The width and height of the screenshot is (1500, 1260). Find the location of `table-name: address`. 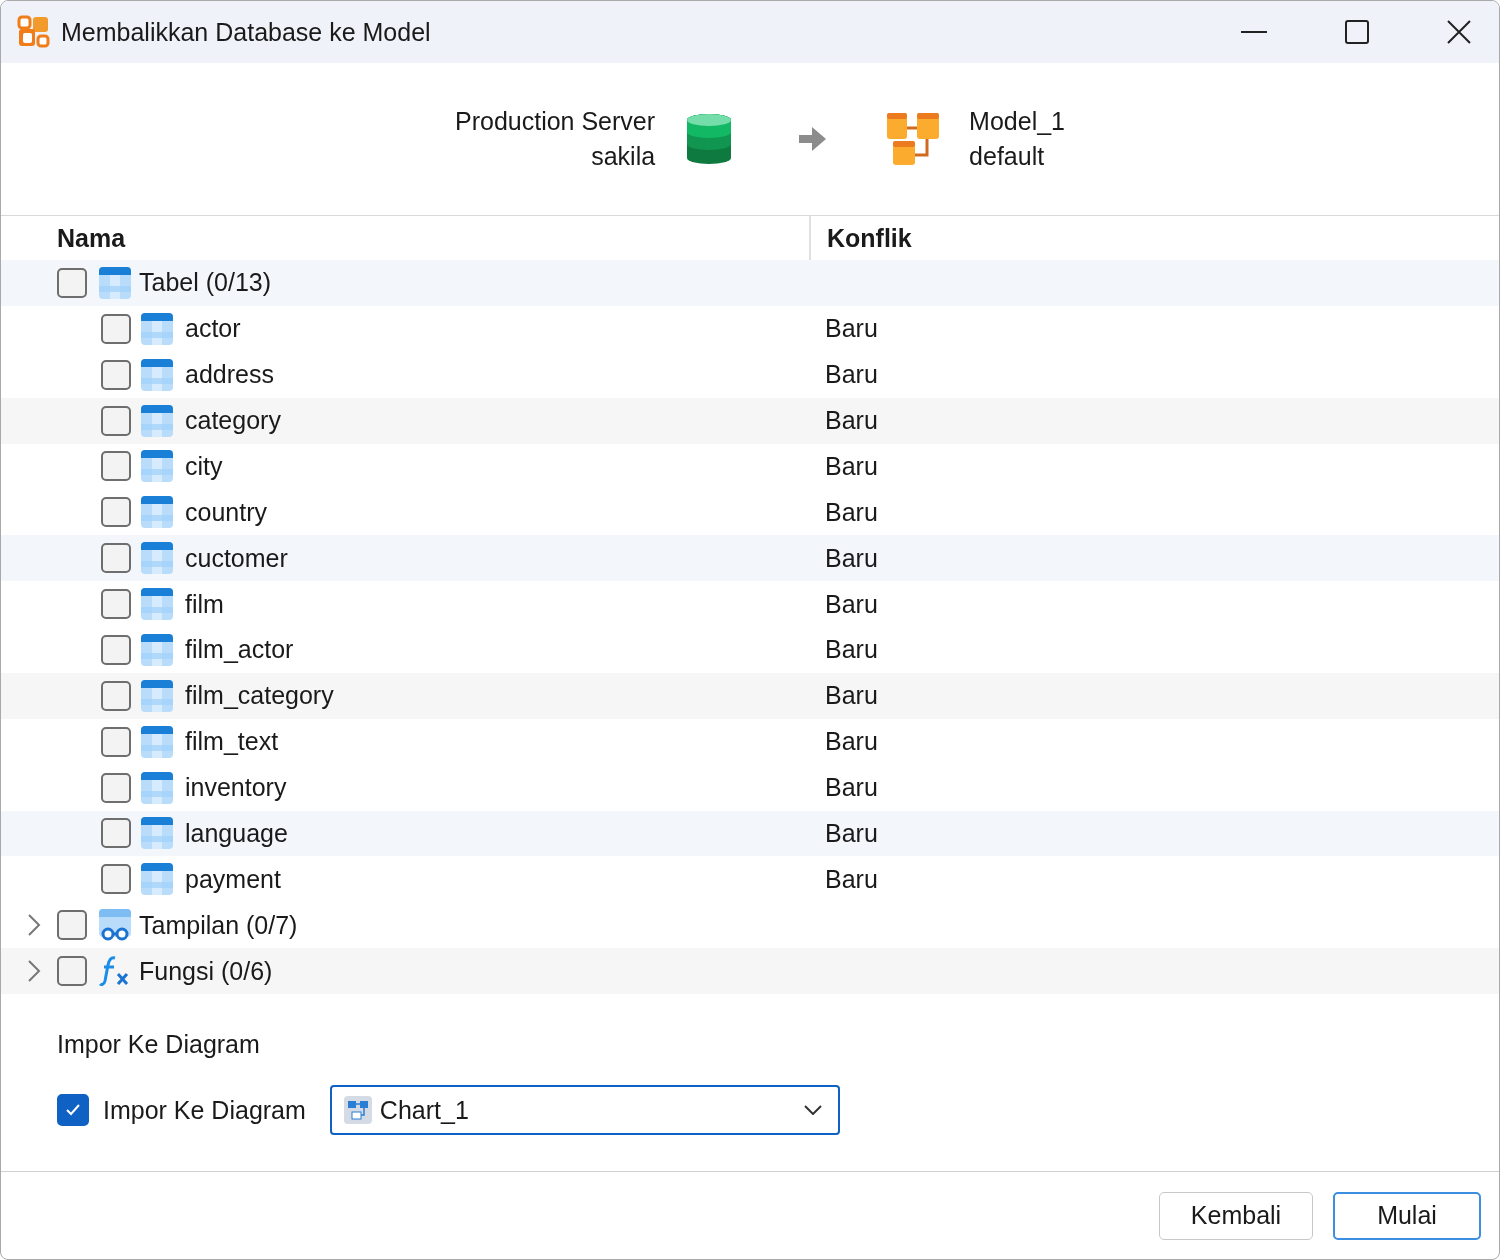

table-name: address is located at coordinates (229, 375).